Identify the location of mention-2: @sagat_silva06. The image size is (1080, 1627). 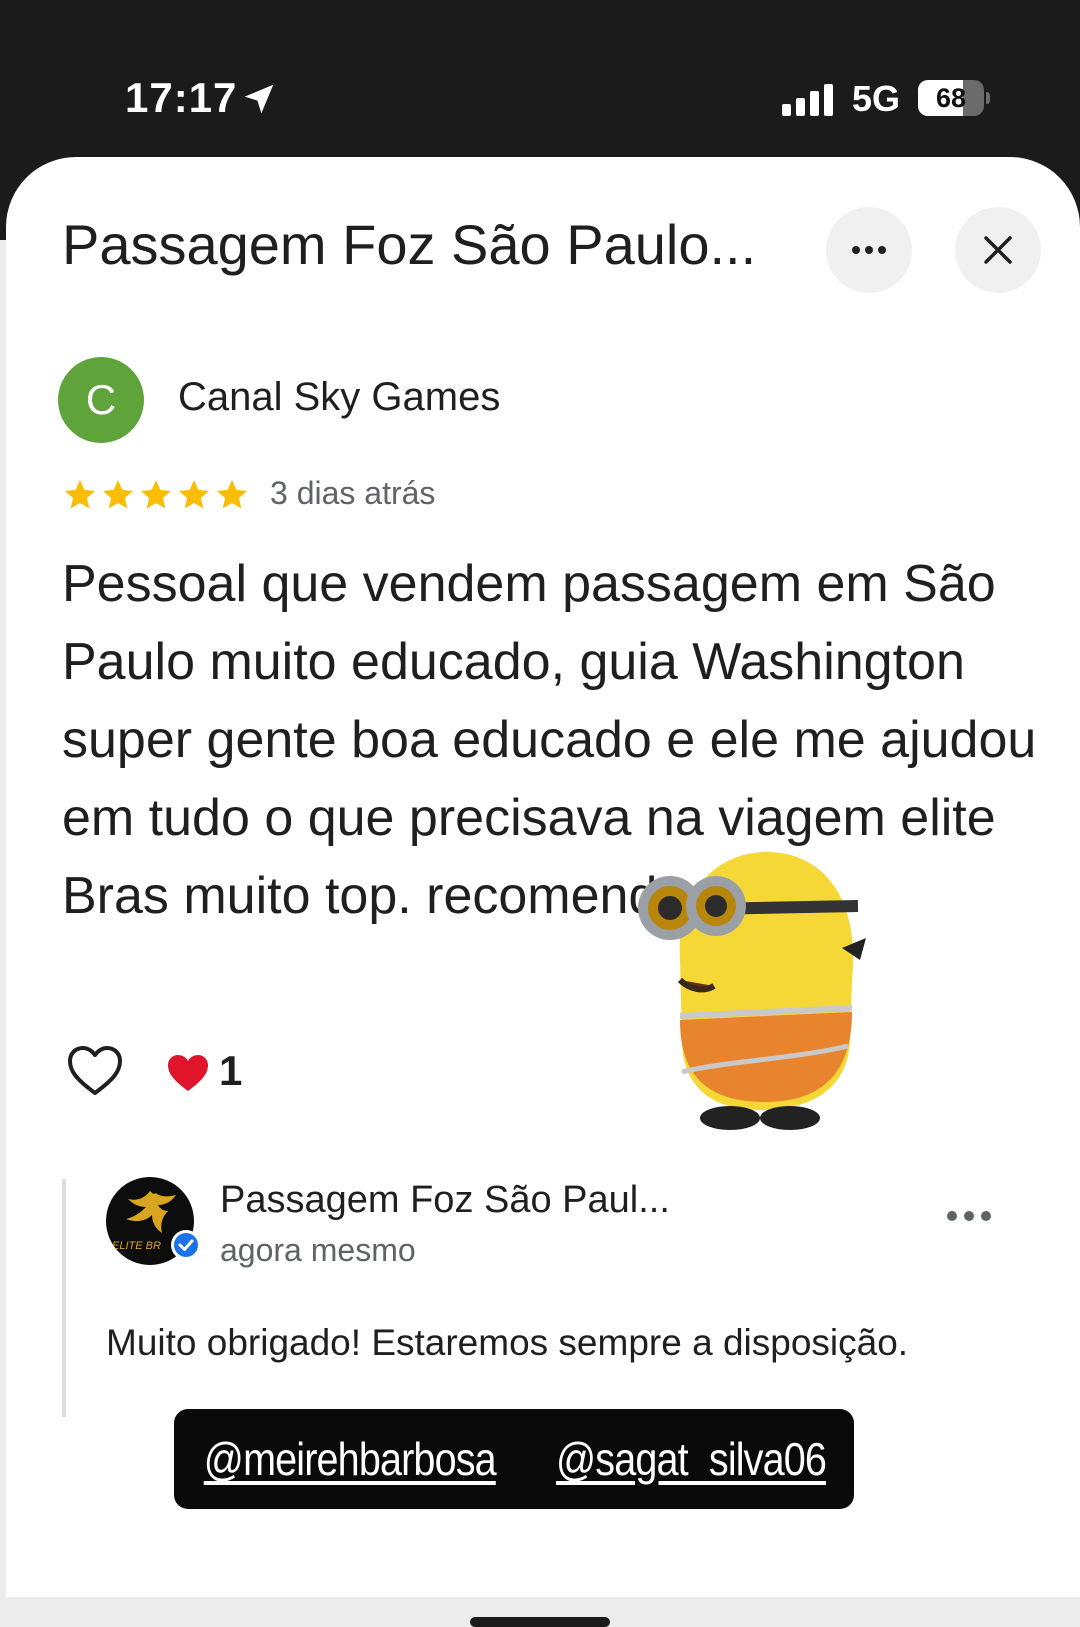
(691, 1459).